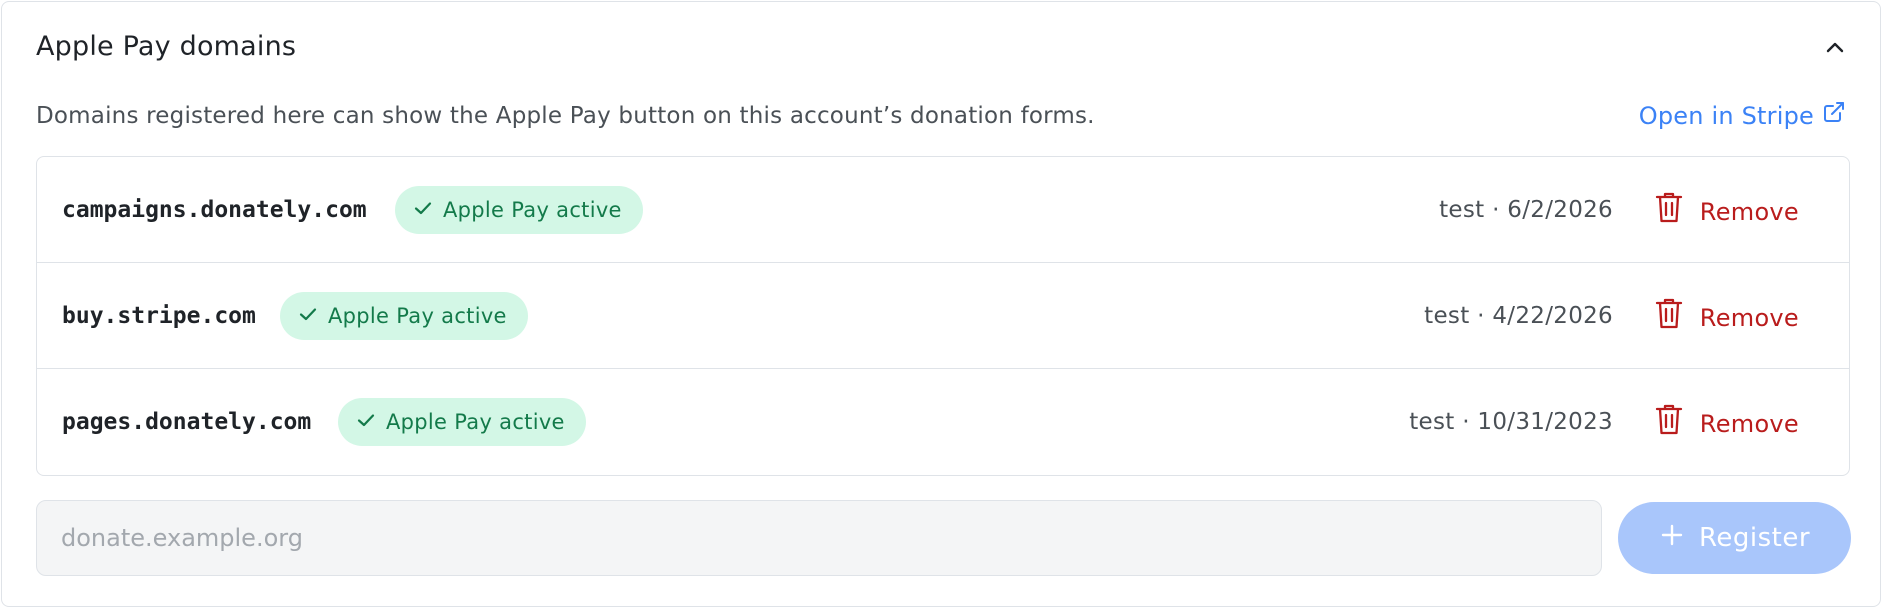 The height and width of the screenshot is (610, 1884). I want to click on domain-input, so click(819, 538).